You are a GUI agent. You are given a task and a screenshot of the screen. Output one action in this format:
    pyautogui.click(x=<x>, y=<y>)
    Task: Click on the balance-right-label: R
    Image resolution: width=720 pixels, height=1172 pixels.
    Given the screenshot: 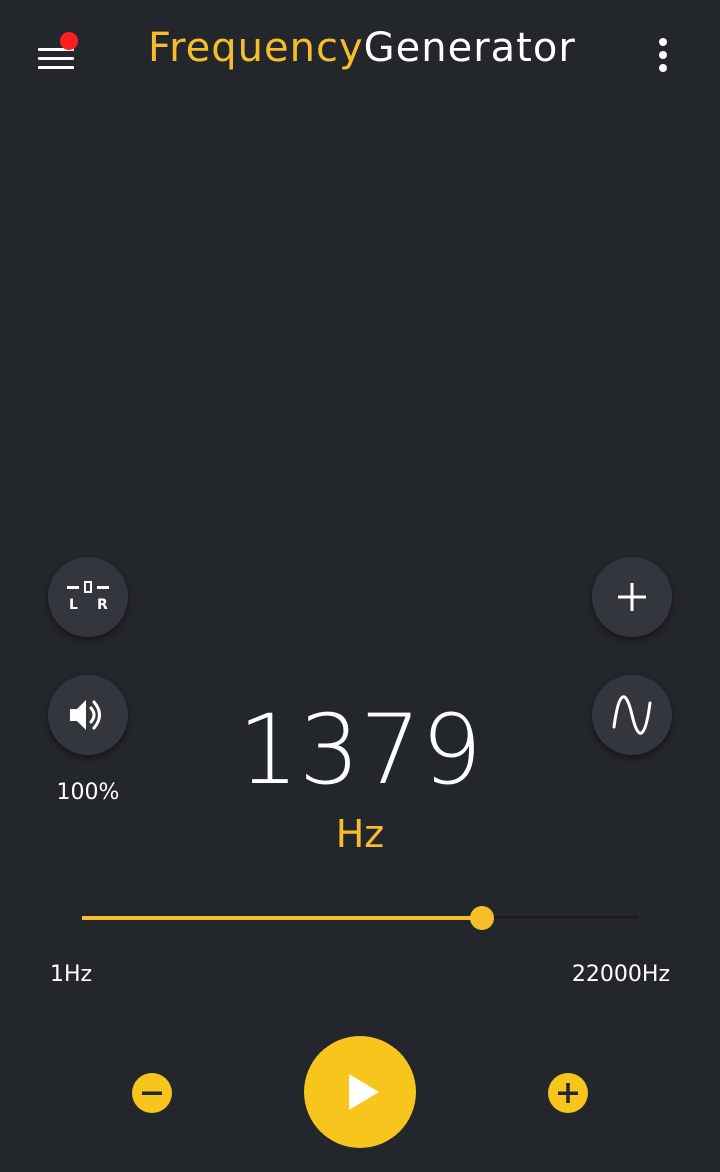 What is the action you would take?
    pyautogui.click(x=102, y=605)
    